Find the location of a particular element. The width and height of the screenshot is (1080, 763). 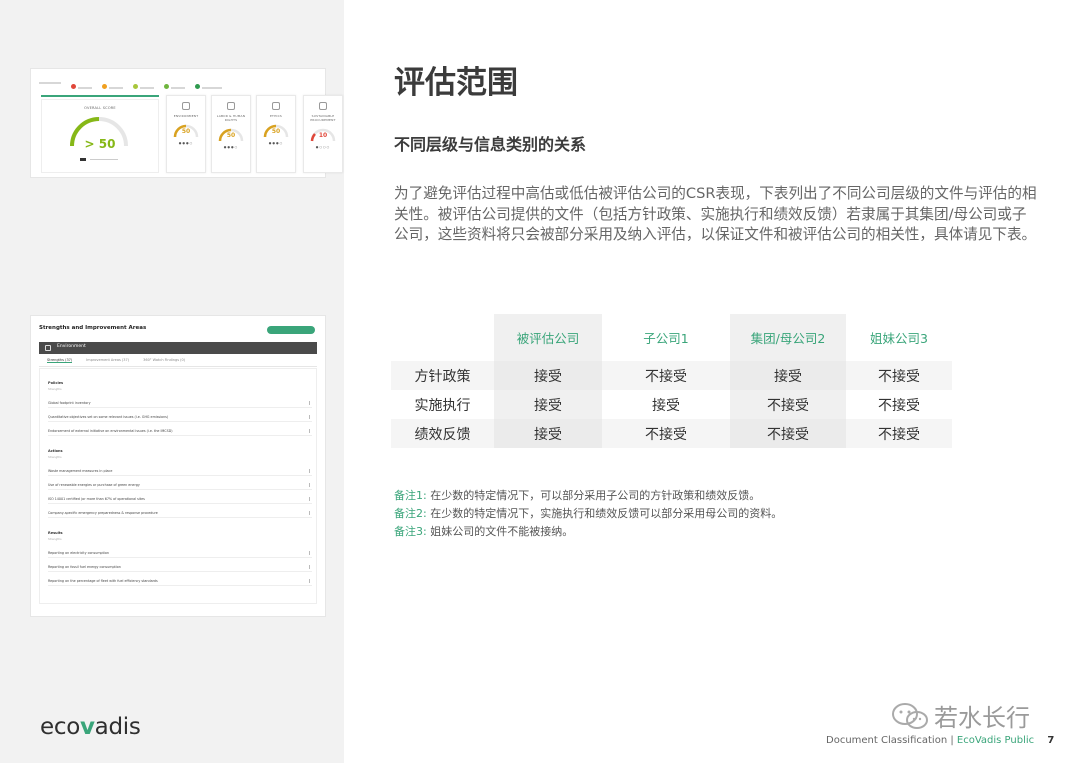

table-row: 方针政策 接受 不接受 接受 不接受 is located at coordinates (671, 375).